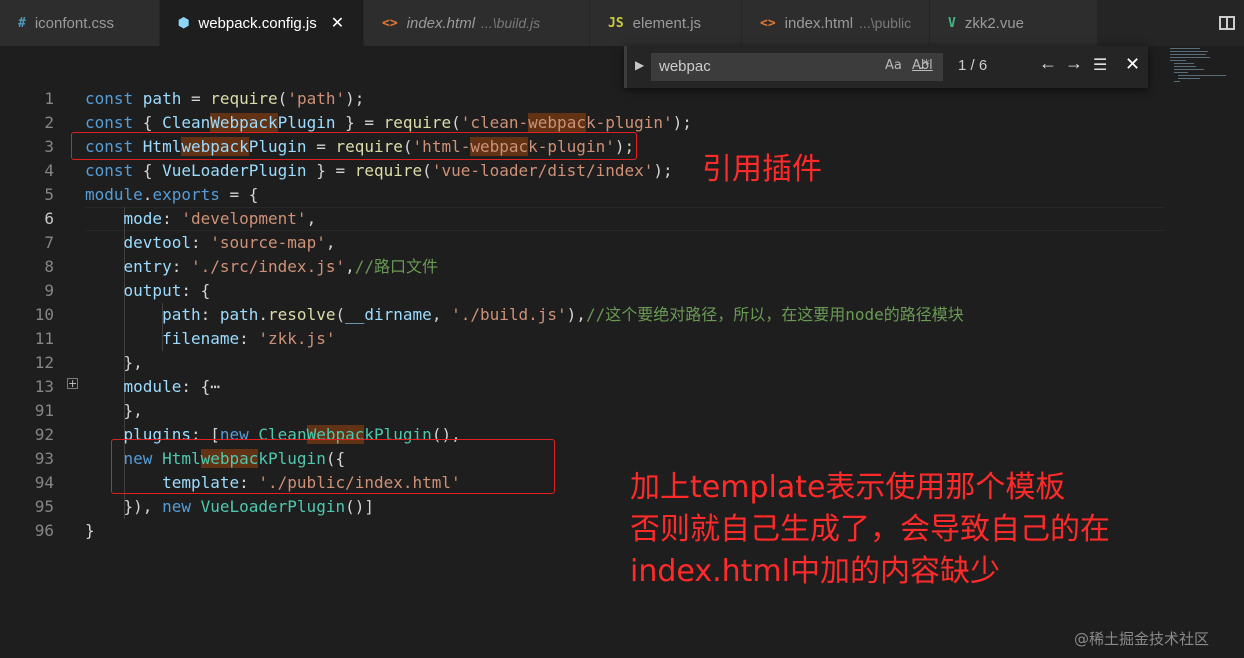 Image resolution: width=1244 pixels, height=658 pixels. I want to click on code-token: } =, so click(330, 170).